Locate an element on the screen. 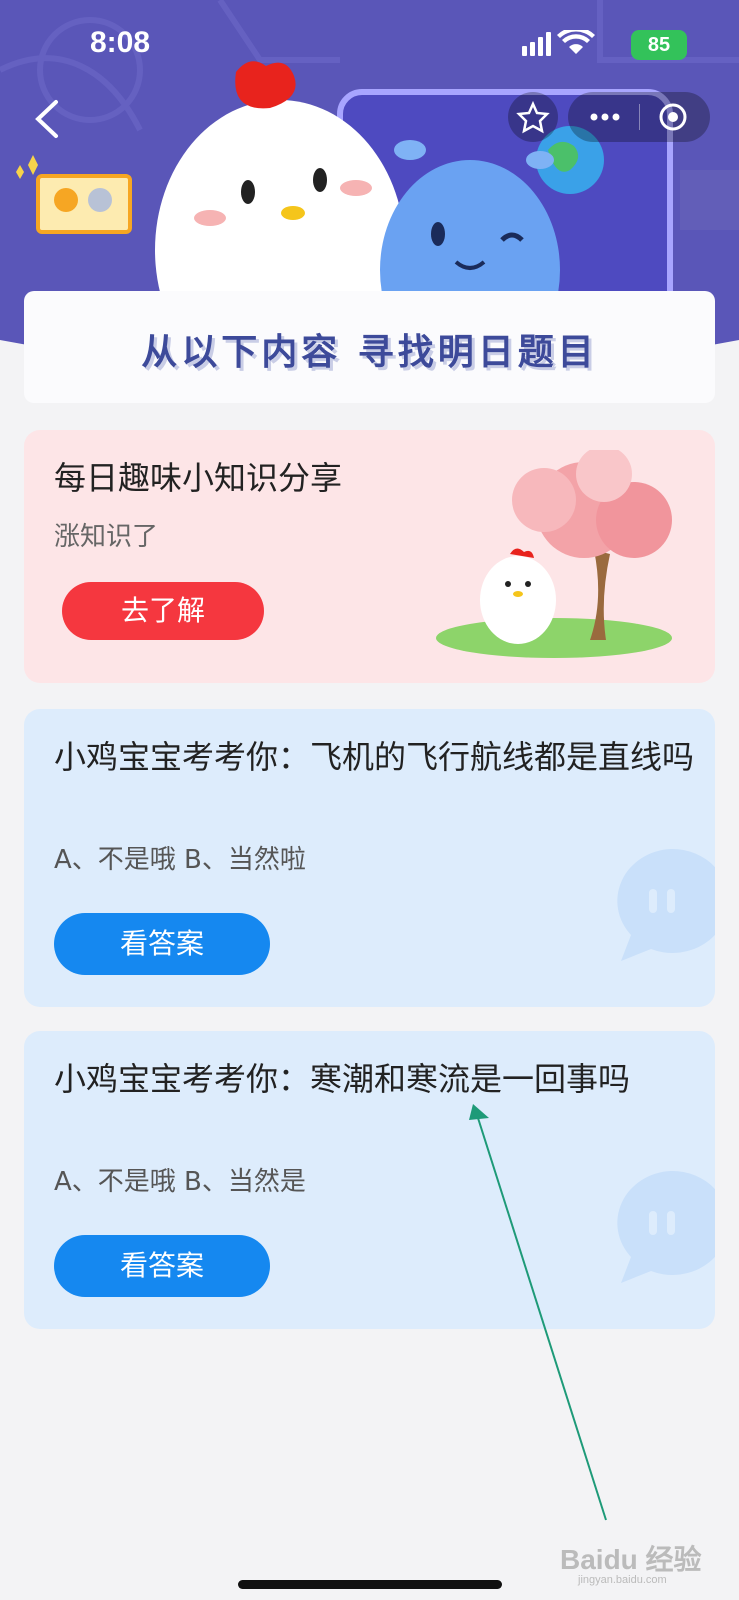 The height and width of the screenshot is (1600, 739). watermark: Baidu 经验 jingyan.baidu.com is located at coordinates (631, 1562).